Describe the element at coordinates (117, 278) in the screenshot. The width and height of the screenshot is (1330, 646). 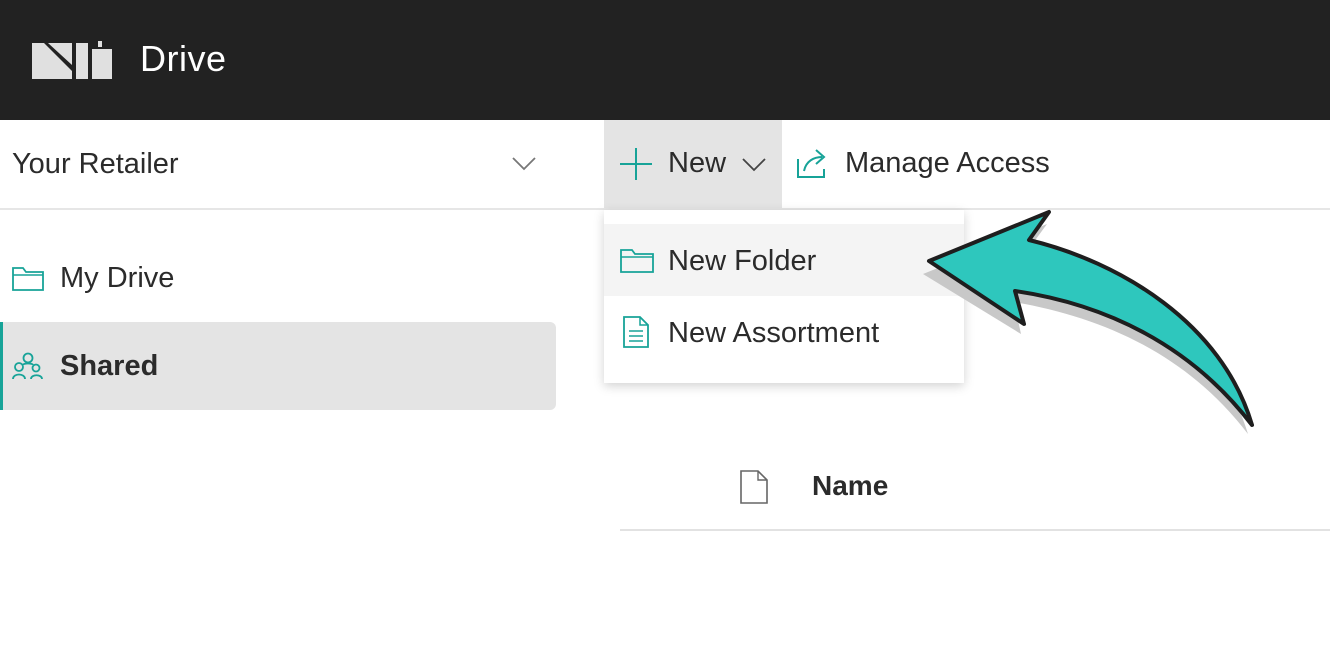
I see `sidebar-item-label: My Drive` at that location.